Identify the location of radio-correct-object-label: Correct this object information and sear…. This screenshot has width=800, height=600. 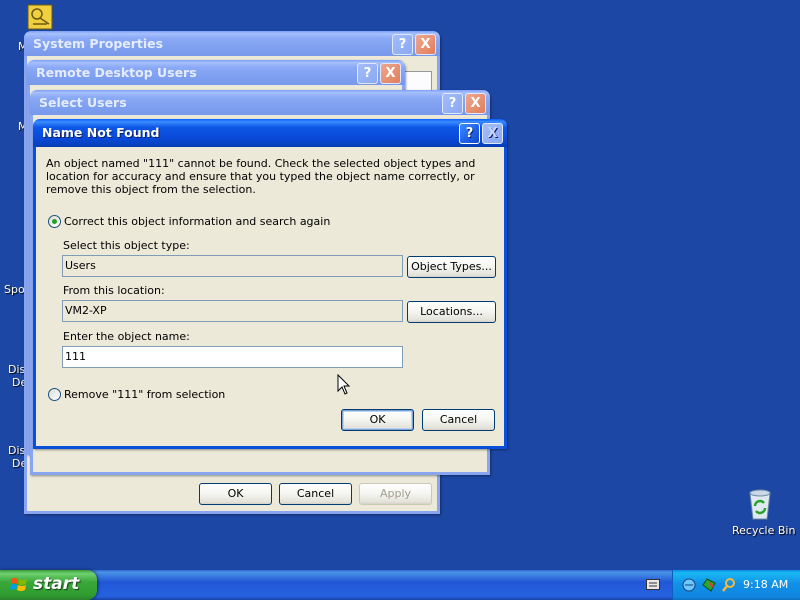
(197, 221).